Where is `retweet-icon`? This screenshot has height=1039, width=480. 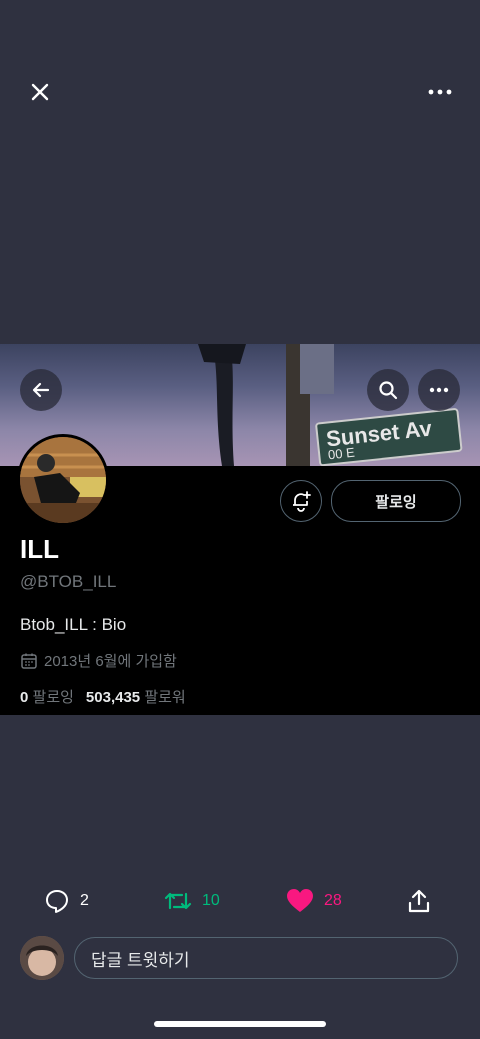
retweet-icon is located at coordinates (178, 901).